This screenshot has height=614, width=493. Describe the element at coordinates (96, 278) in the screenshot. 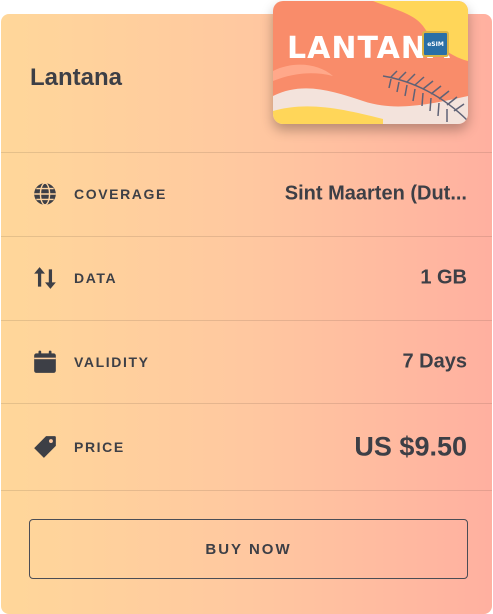

I see `data-label: DATA` at that location.